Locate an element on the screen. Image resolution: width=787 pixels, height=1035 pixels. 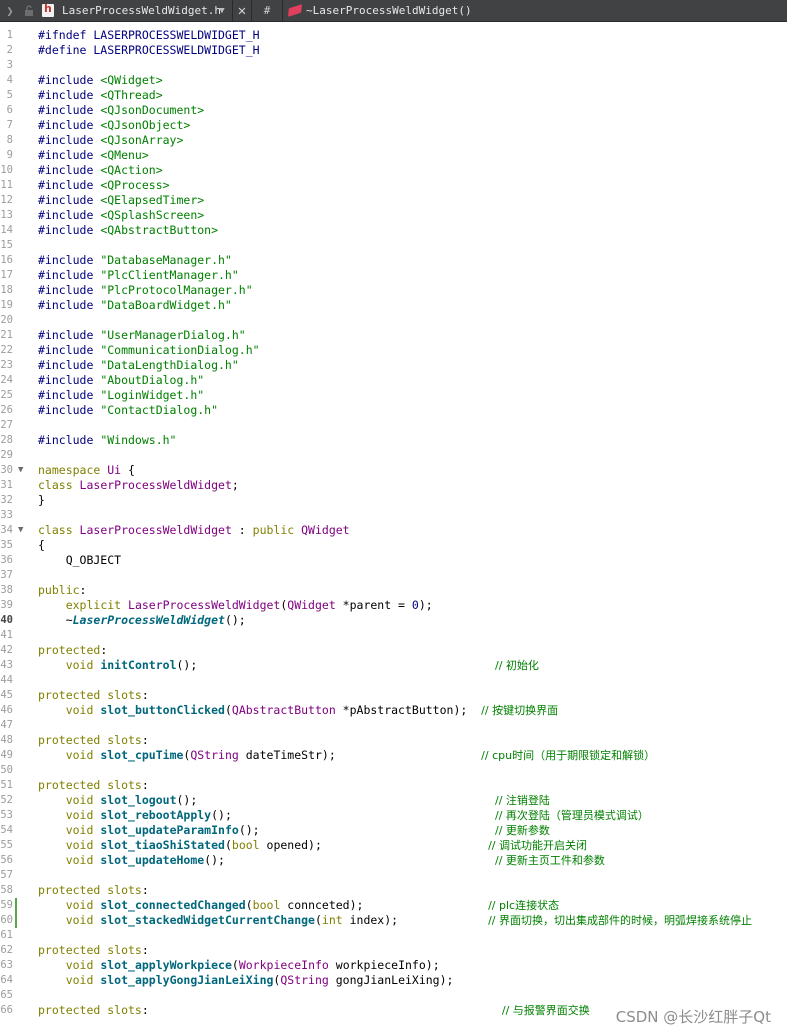
token-str: "PlcProtocolManager.h" is located at coordinates (176, 290).